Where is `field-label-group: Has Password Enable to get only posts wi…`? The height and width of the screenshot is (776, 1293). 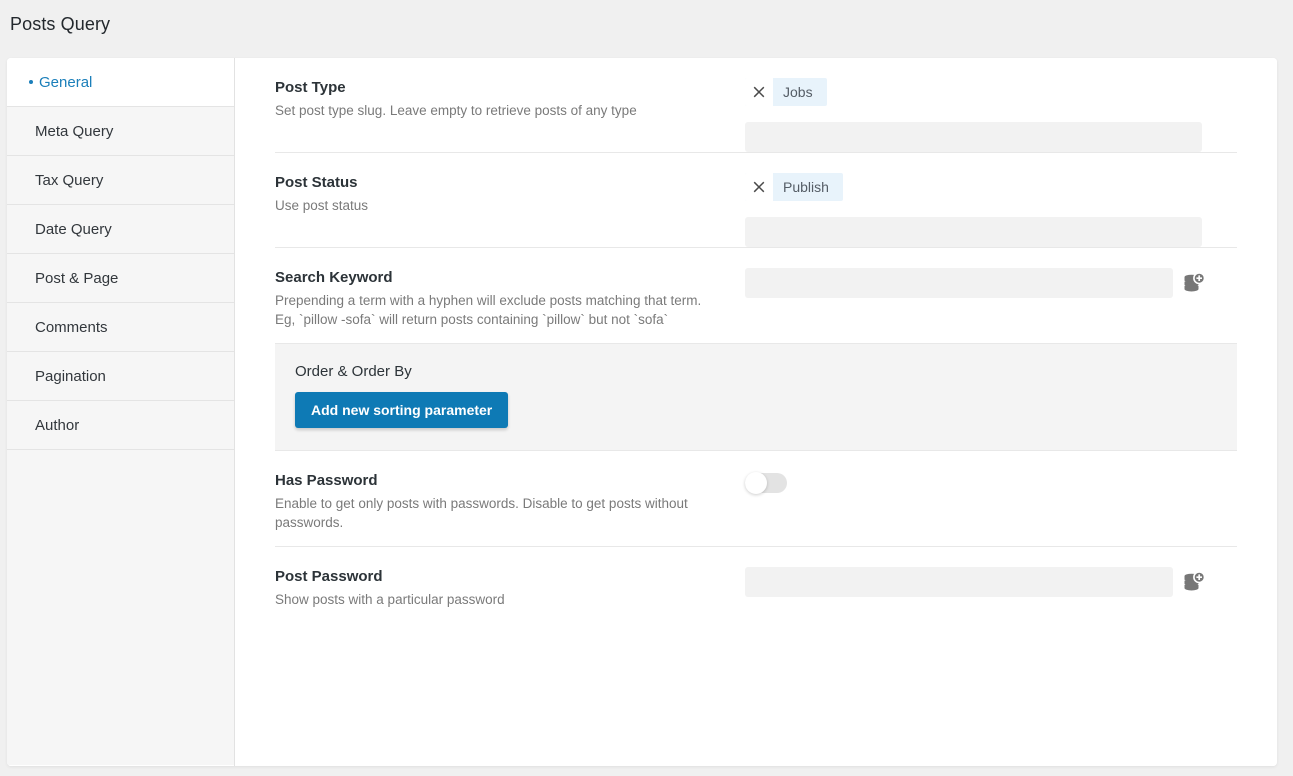 field-label-group: Has Password Enable to get only posts wi… is located at coordinates (510, 501).